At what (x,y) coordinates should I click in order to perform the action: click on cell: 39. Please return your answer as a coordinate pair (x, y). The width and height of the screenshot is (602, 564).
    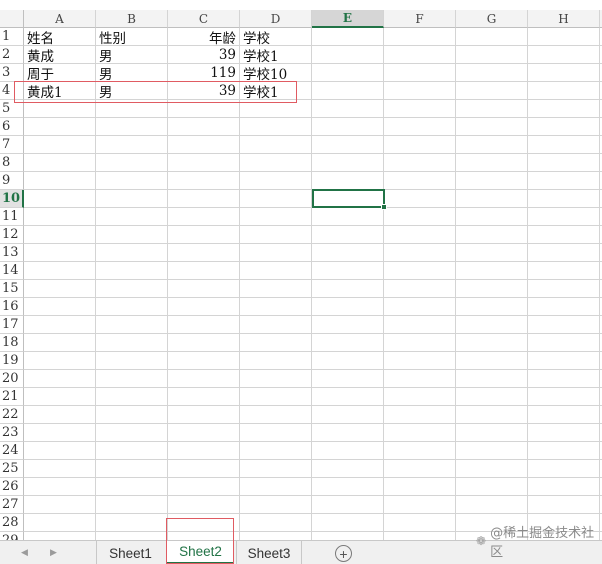
    Looking at the image, I should click on (204, 55).